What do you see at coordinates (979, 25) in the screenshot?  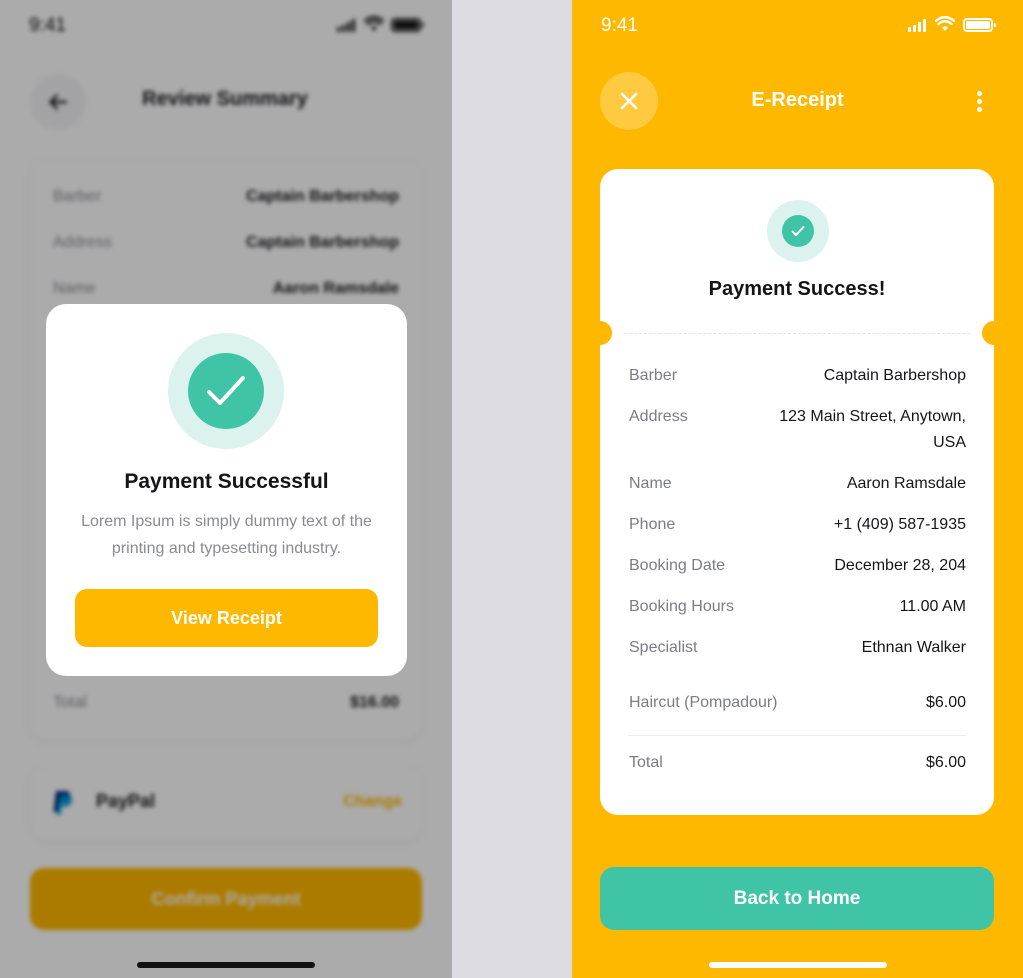 I see `battery-icon` at bounding box center [979, 25].